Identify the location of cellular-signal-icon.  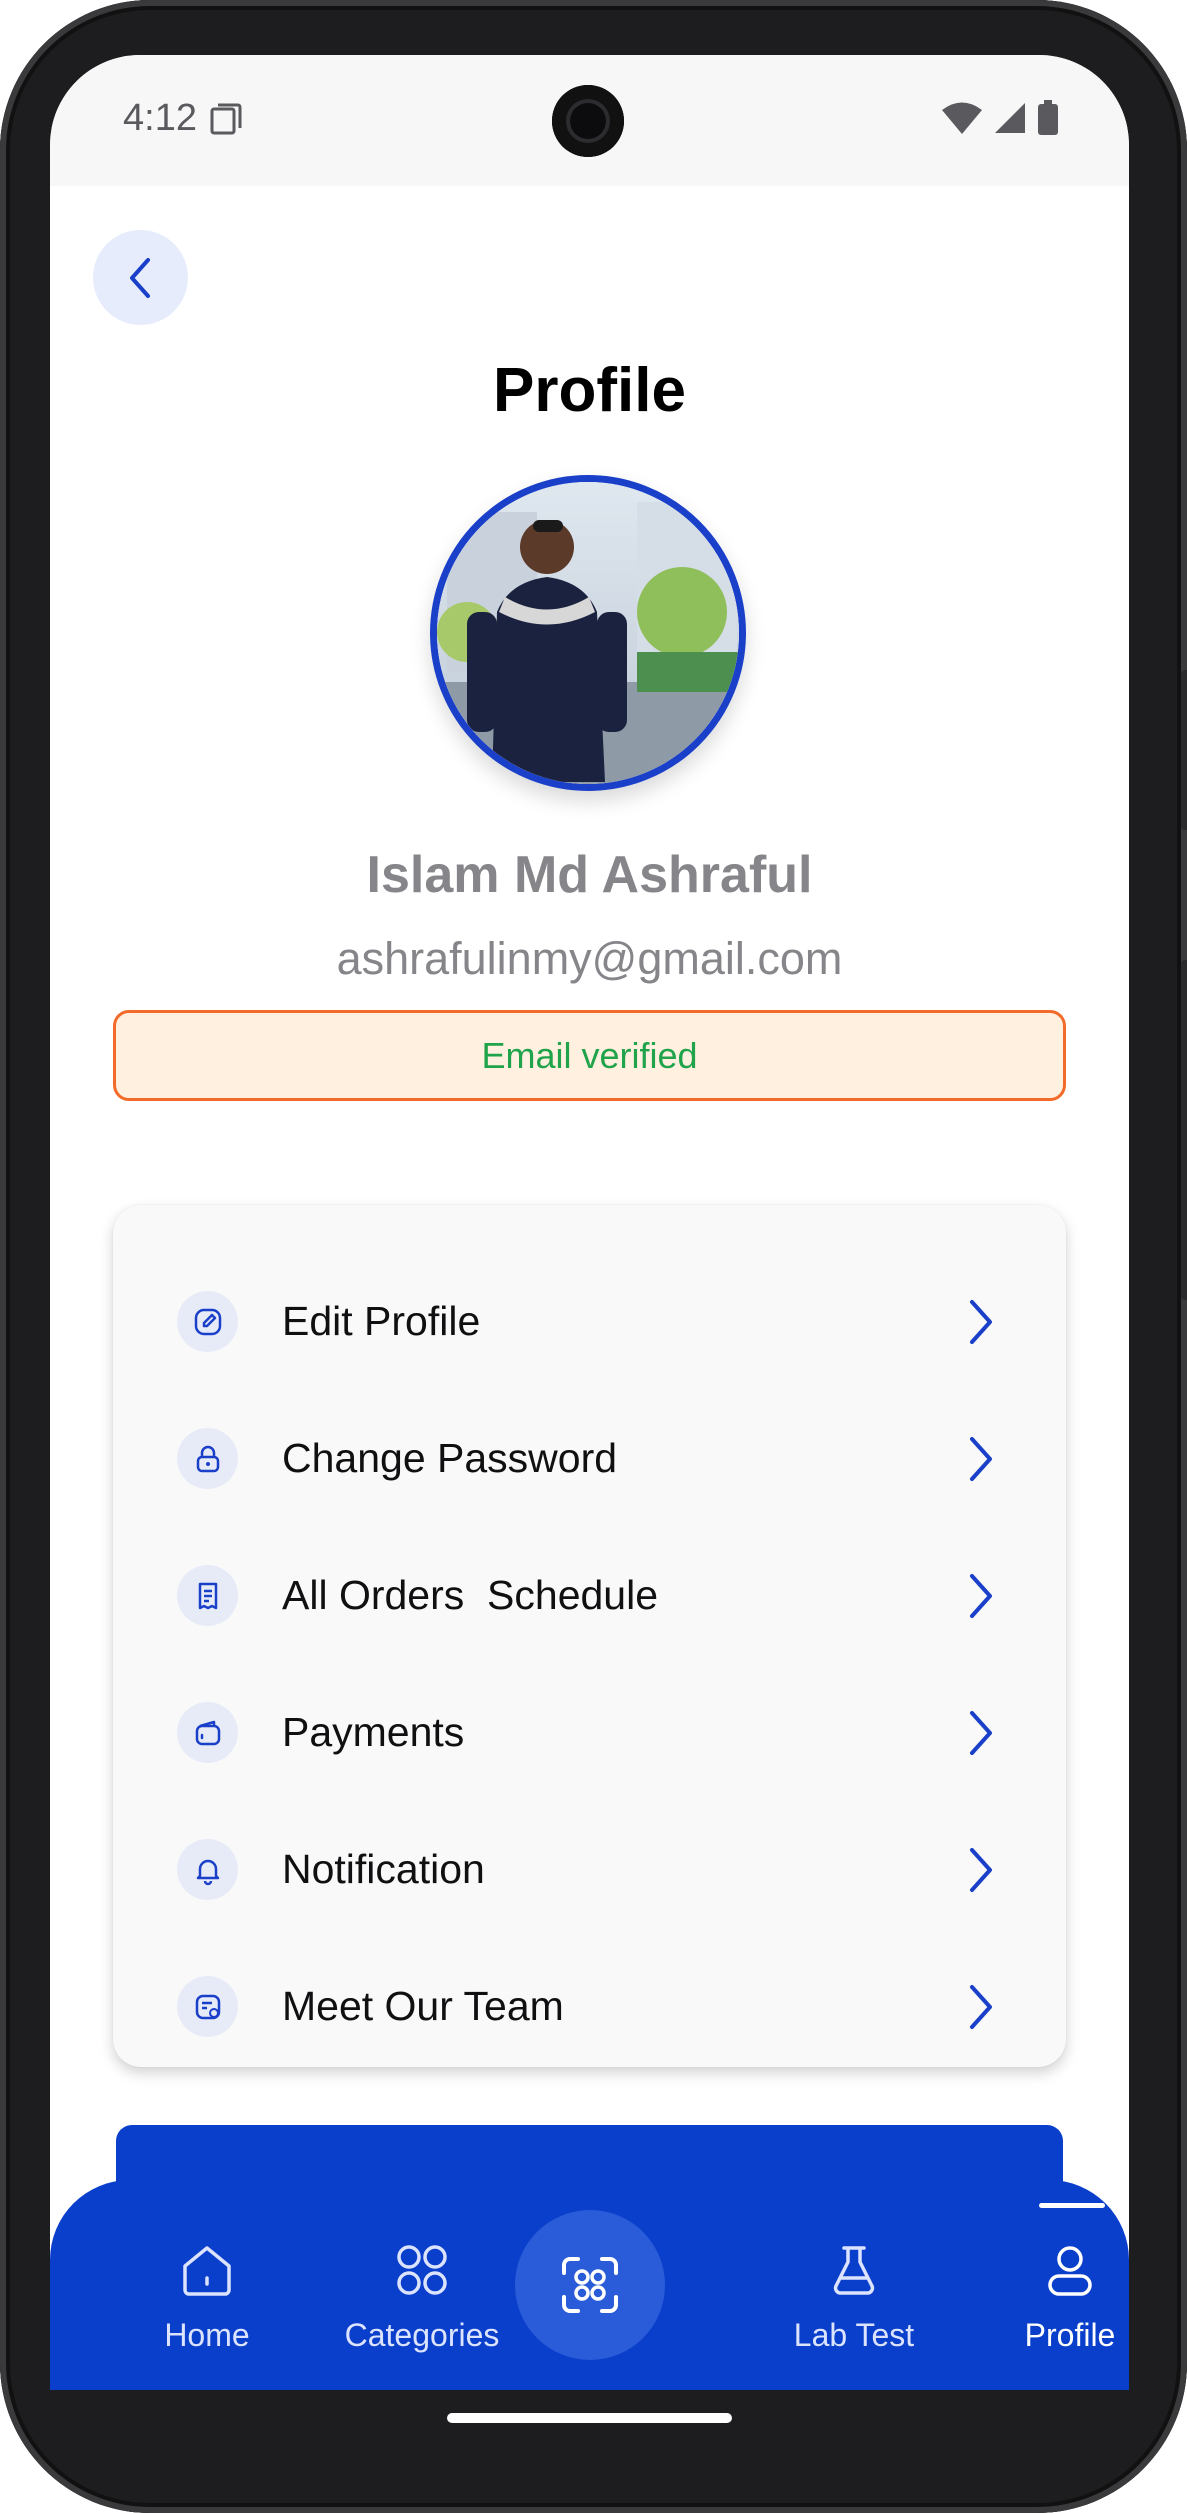
(1010, 118).